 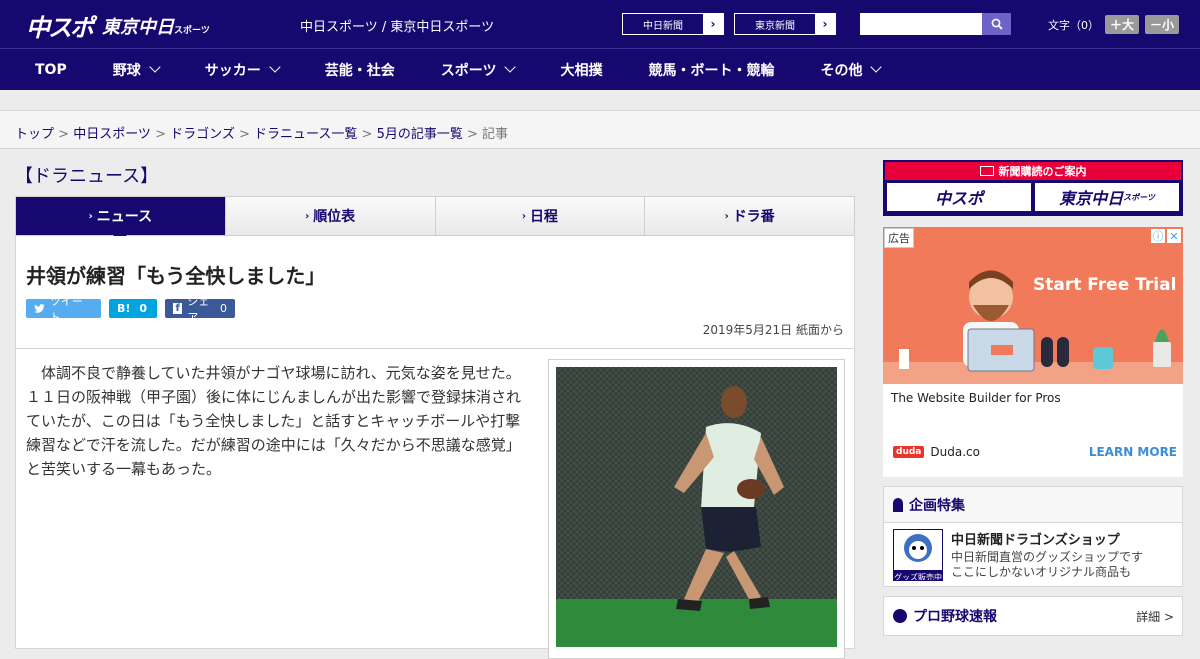 I want to click on share-buttons: ツイート B! 0 f シェア 0, so click(x=435, y=309).